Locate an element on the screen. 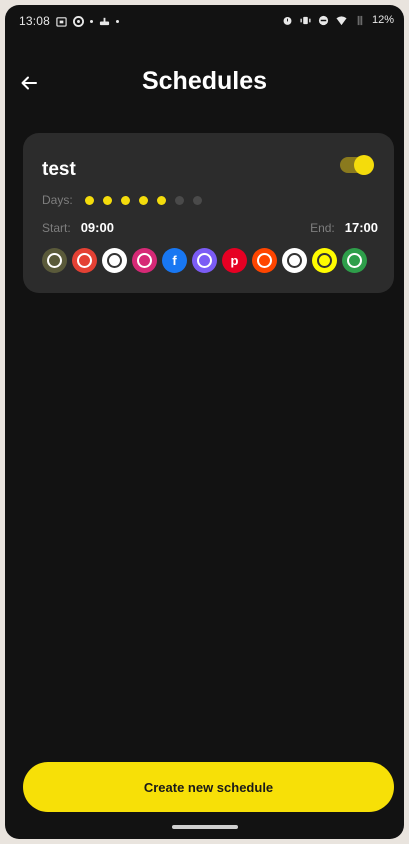 This screenshot has height=844, width=409. snapchat-icon-glyph is located at coordinates (324, 260).